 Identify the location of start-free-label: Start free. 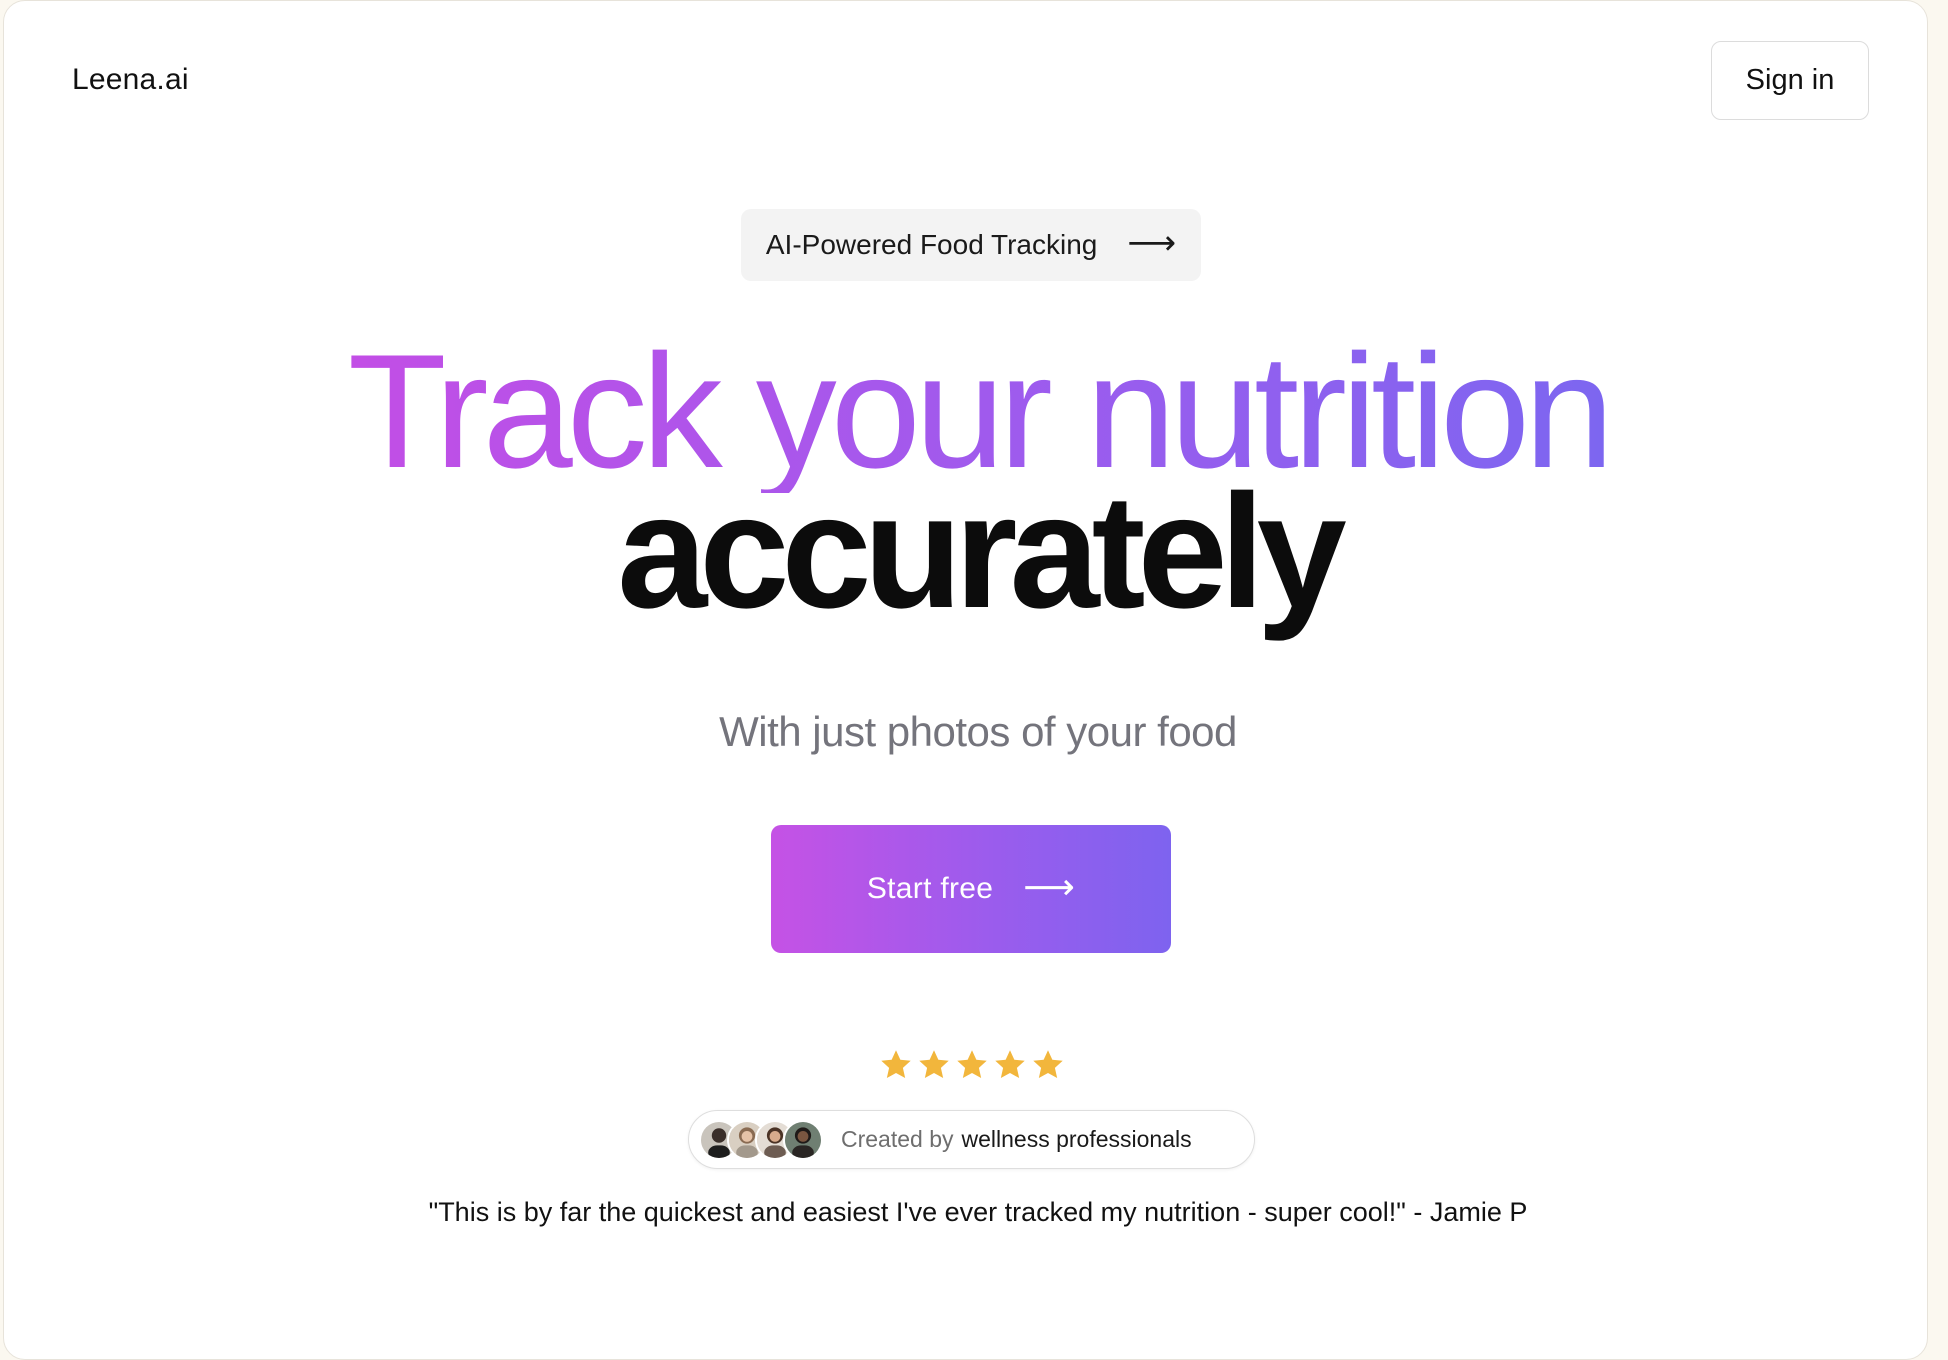
(930, 888).